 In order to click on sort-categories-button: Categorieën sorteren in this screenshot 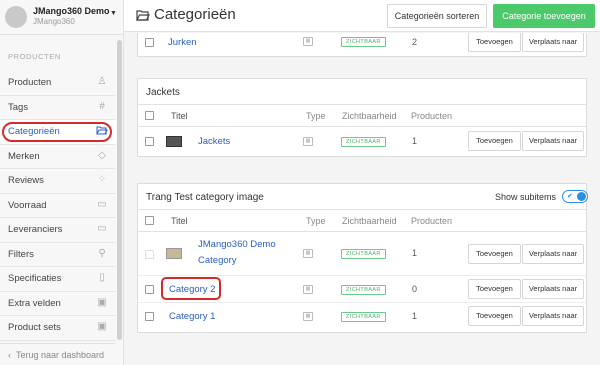, I will do `click(437, 16)`.